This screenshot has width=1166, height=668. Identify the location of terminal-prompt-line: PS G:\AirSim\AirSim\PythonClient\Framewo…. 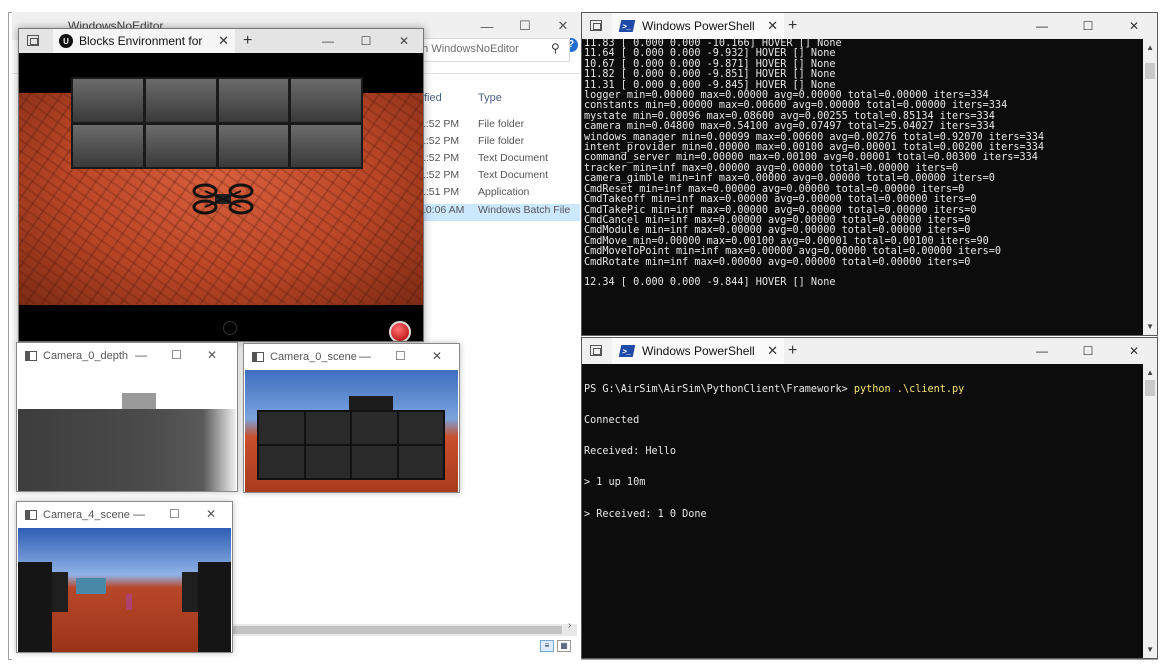
(863, 389).